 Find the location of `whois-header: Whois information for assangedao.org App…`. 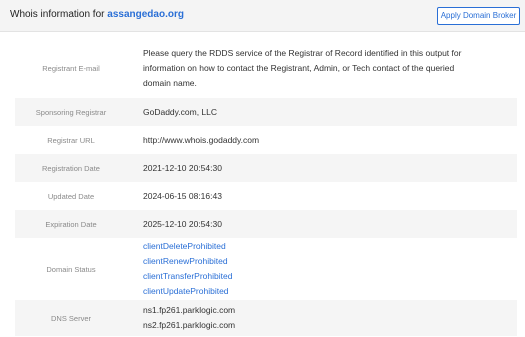

whois-header: Whois information for assangedao.org App… is located at coordinates (262, 16).